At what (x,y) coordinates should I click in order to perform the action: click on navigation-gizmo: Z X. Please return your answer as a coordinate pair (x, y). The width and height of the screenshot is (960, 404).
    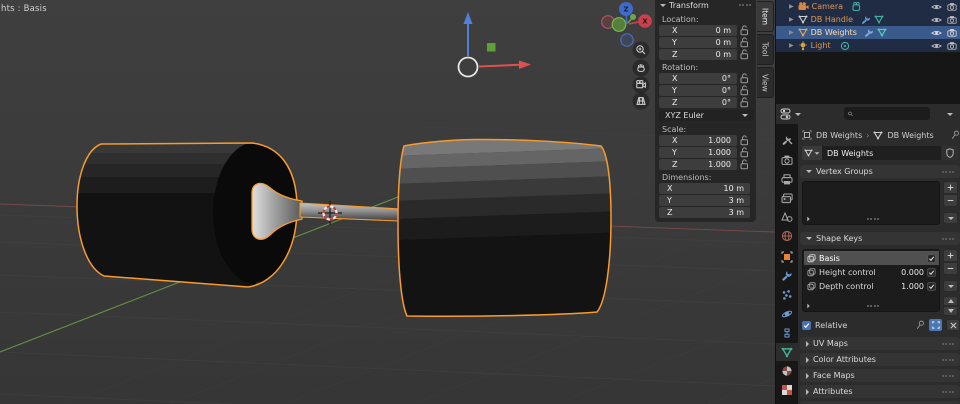
    Looking at the image, I should click on (626, 24).